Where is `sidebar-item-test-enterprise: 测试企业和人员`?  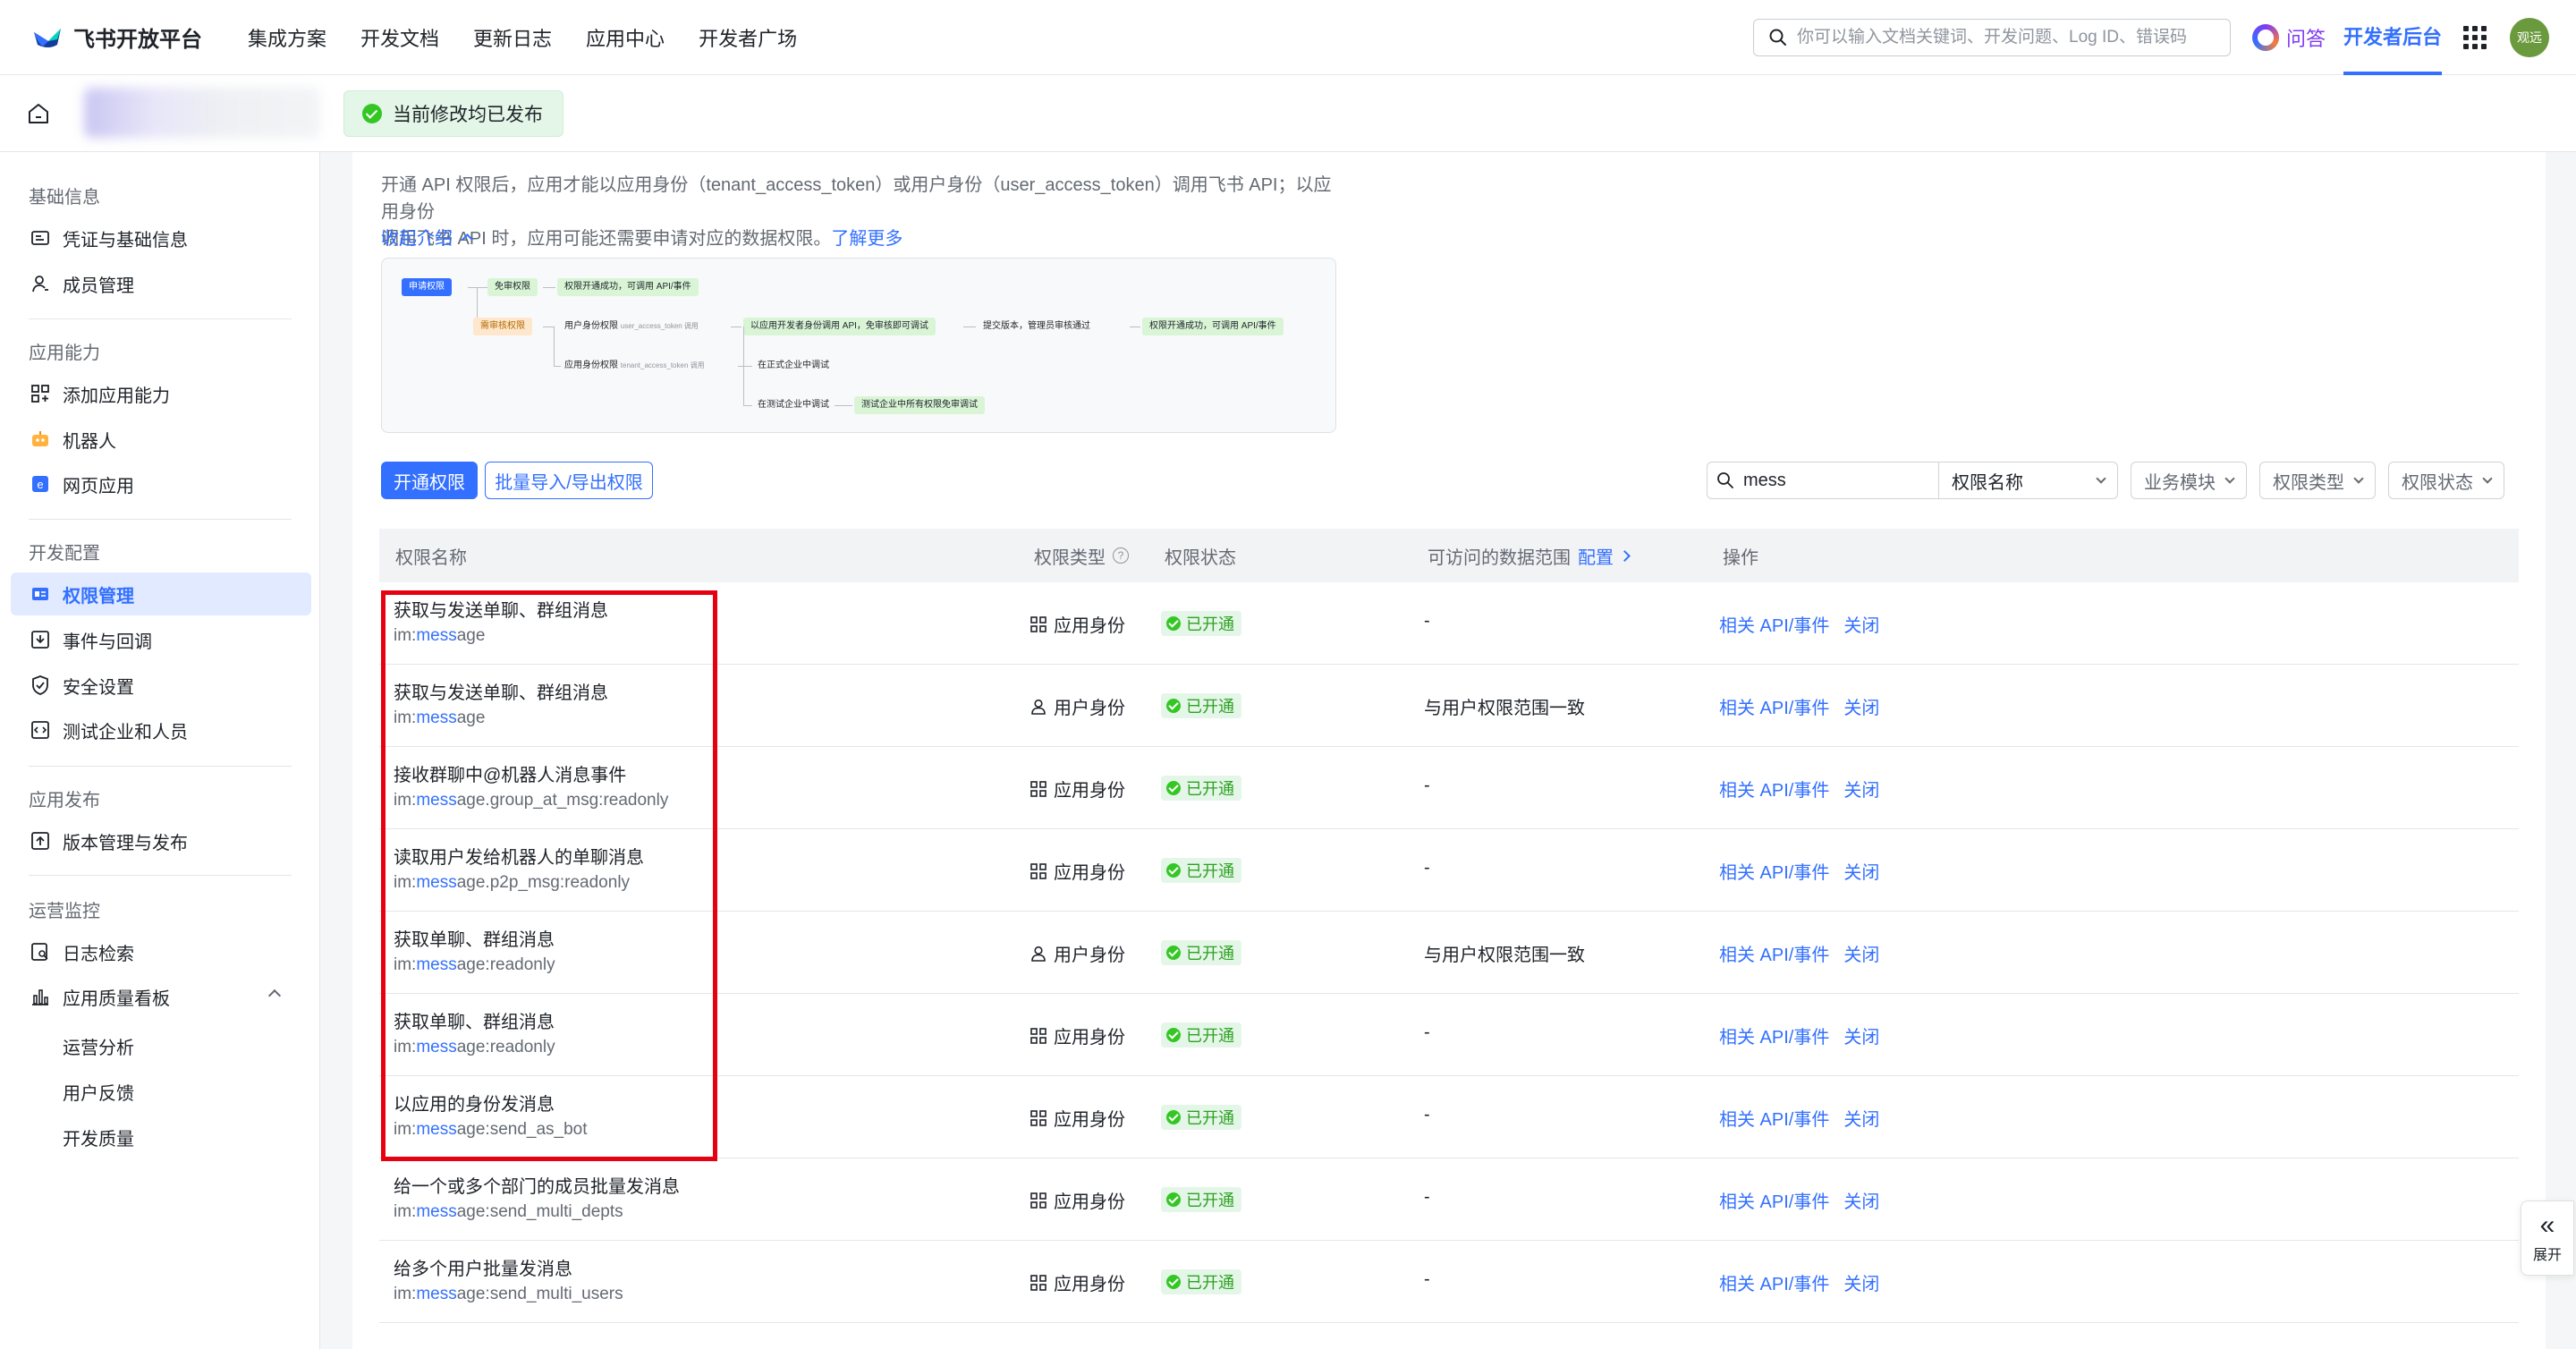
sidebar-item-test-enterprise: 测试企业和人员 is located at coordinates (161, 729).